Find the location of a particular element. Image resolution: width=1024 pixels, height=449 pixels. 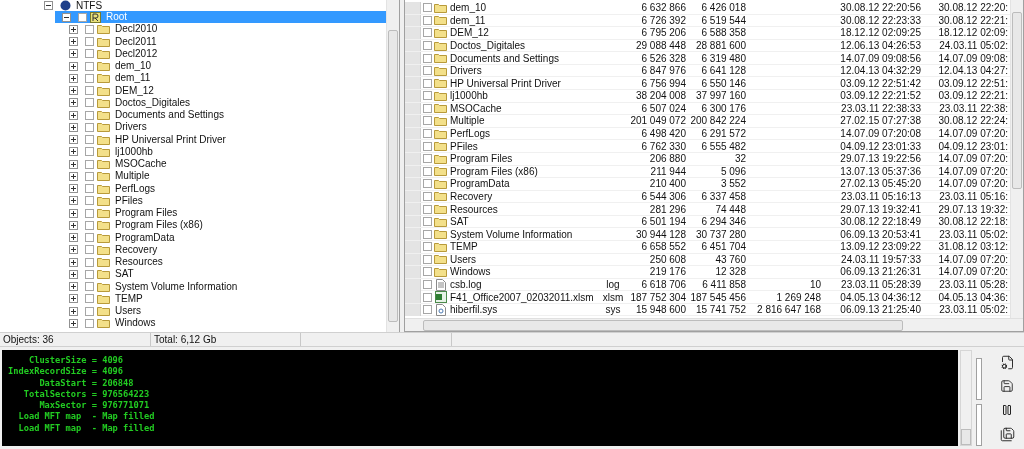

file-name: Drivers is located at coordinates (523, 71).